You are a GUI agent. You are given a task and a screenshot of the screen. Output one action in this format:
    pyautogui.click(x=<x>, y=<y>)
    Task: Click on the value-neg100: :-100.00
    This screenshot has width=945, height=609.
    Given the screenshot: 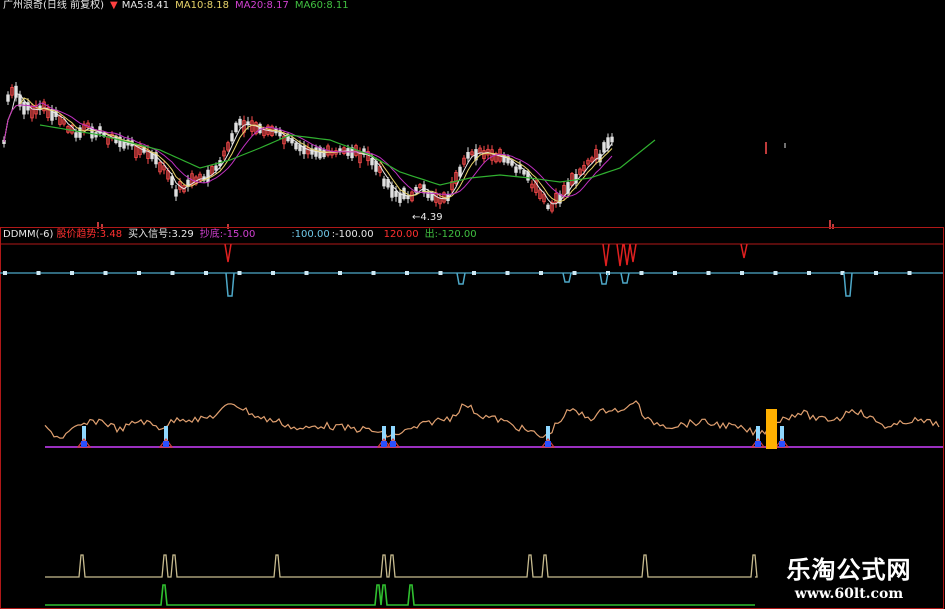 What is the action you would take?
    pyautogui.click(x=352, y=234)
    